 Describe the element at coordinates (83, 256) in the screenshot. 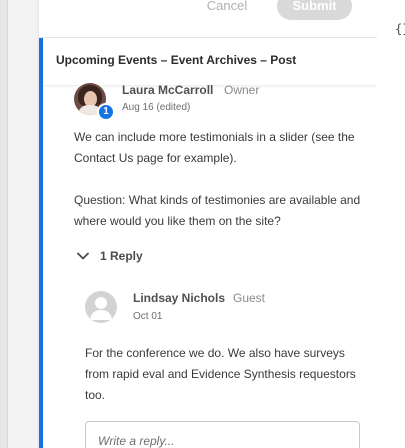

I see `chevron-down-icon` at that location.